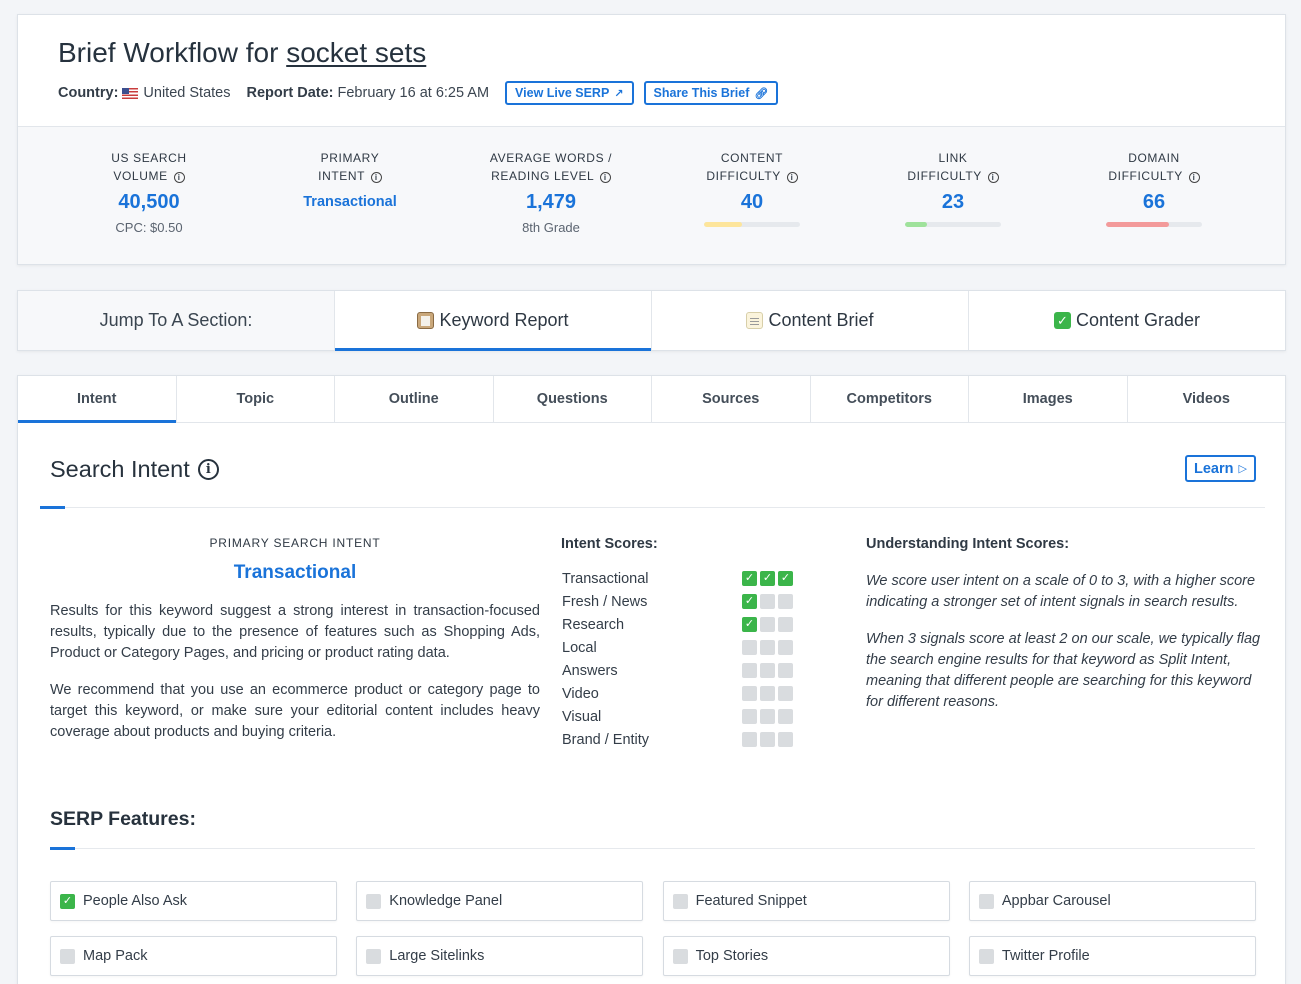 The width and height of the screenshot is (1301, 984). Describe the element at coordinates (130, 93) in the screenshot. I see `us-flag-icon` at that location.